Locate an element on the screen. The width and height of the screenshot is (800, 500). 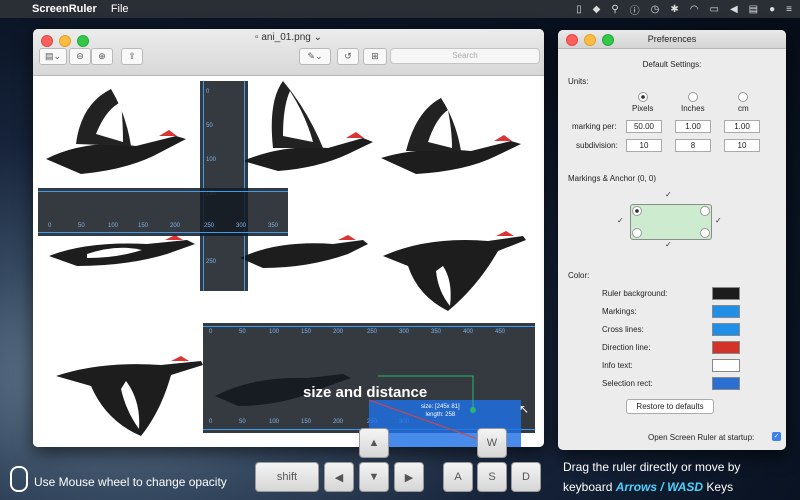
file-name: ani_01.png is located at coordinates (286, 37).